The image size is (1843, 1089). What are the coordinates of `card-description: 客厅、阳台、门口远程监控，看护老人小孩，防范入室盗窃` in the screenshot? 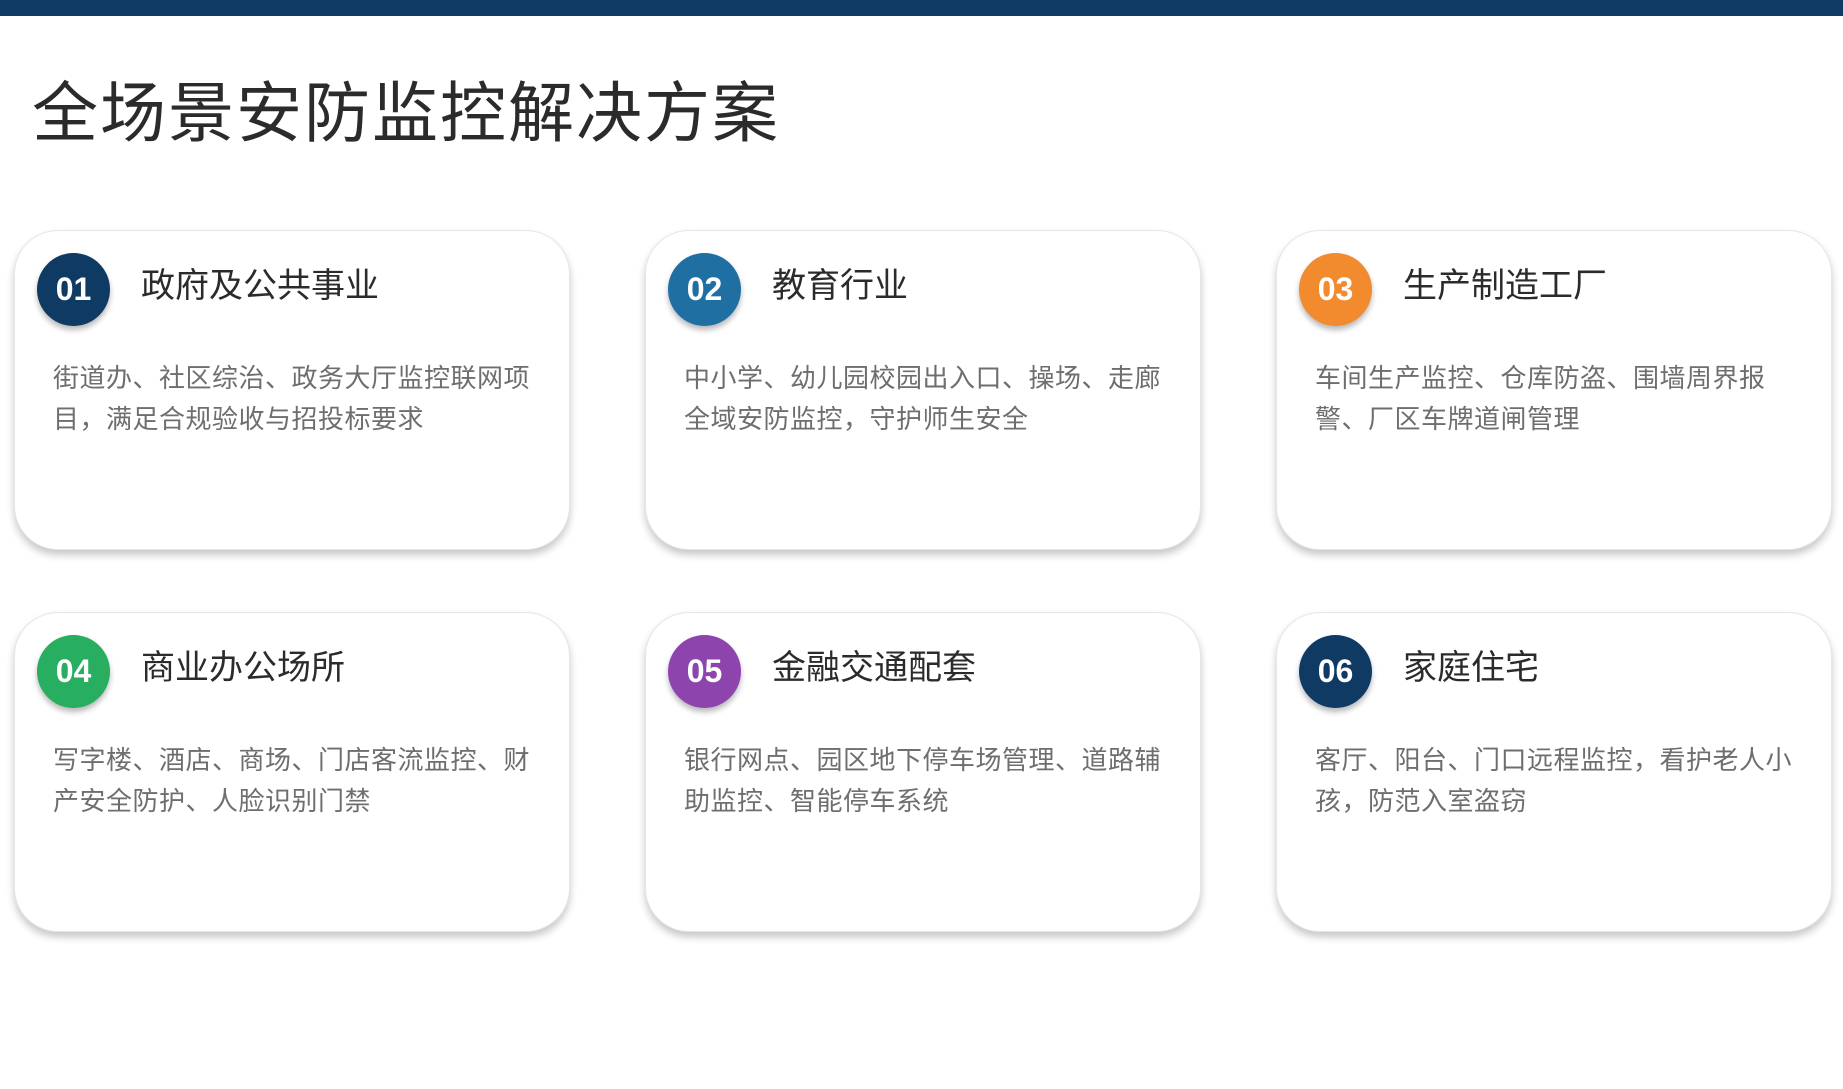 It's located at (1554, 781).